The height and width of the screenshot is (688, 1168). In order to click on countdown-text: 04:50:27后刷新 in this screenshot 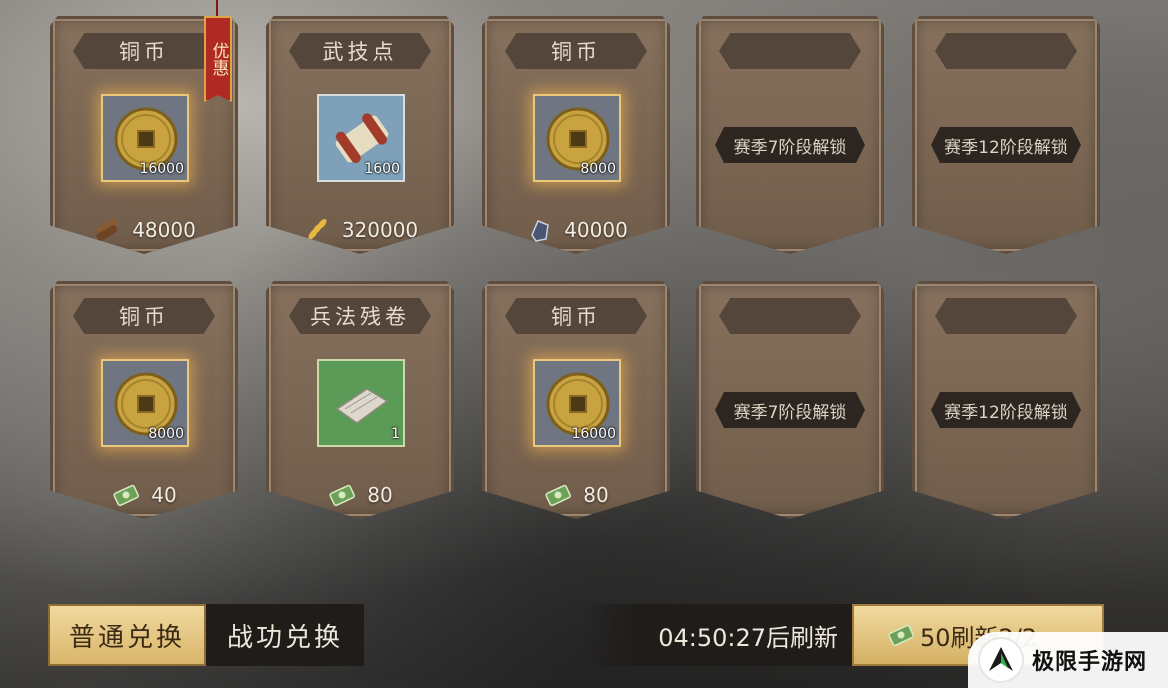, I will do `click(748, 637)`.